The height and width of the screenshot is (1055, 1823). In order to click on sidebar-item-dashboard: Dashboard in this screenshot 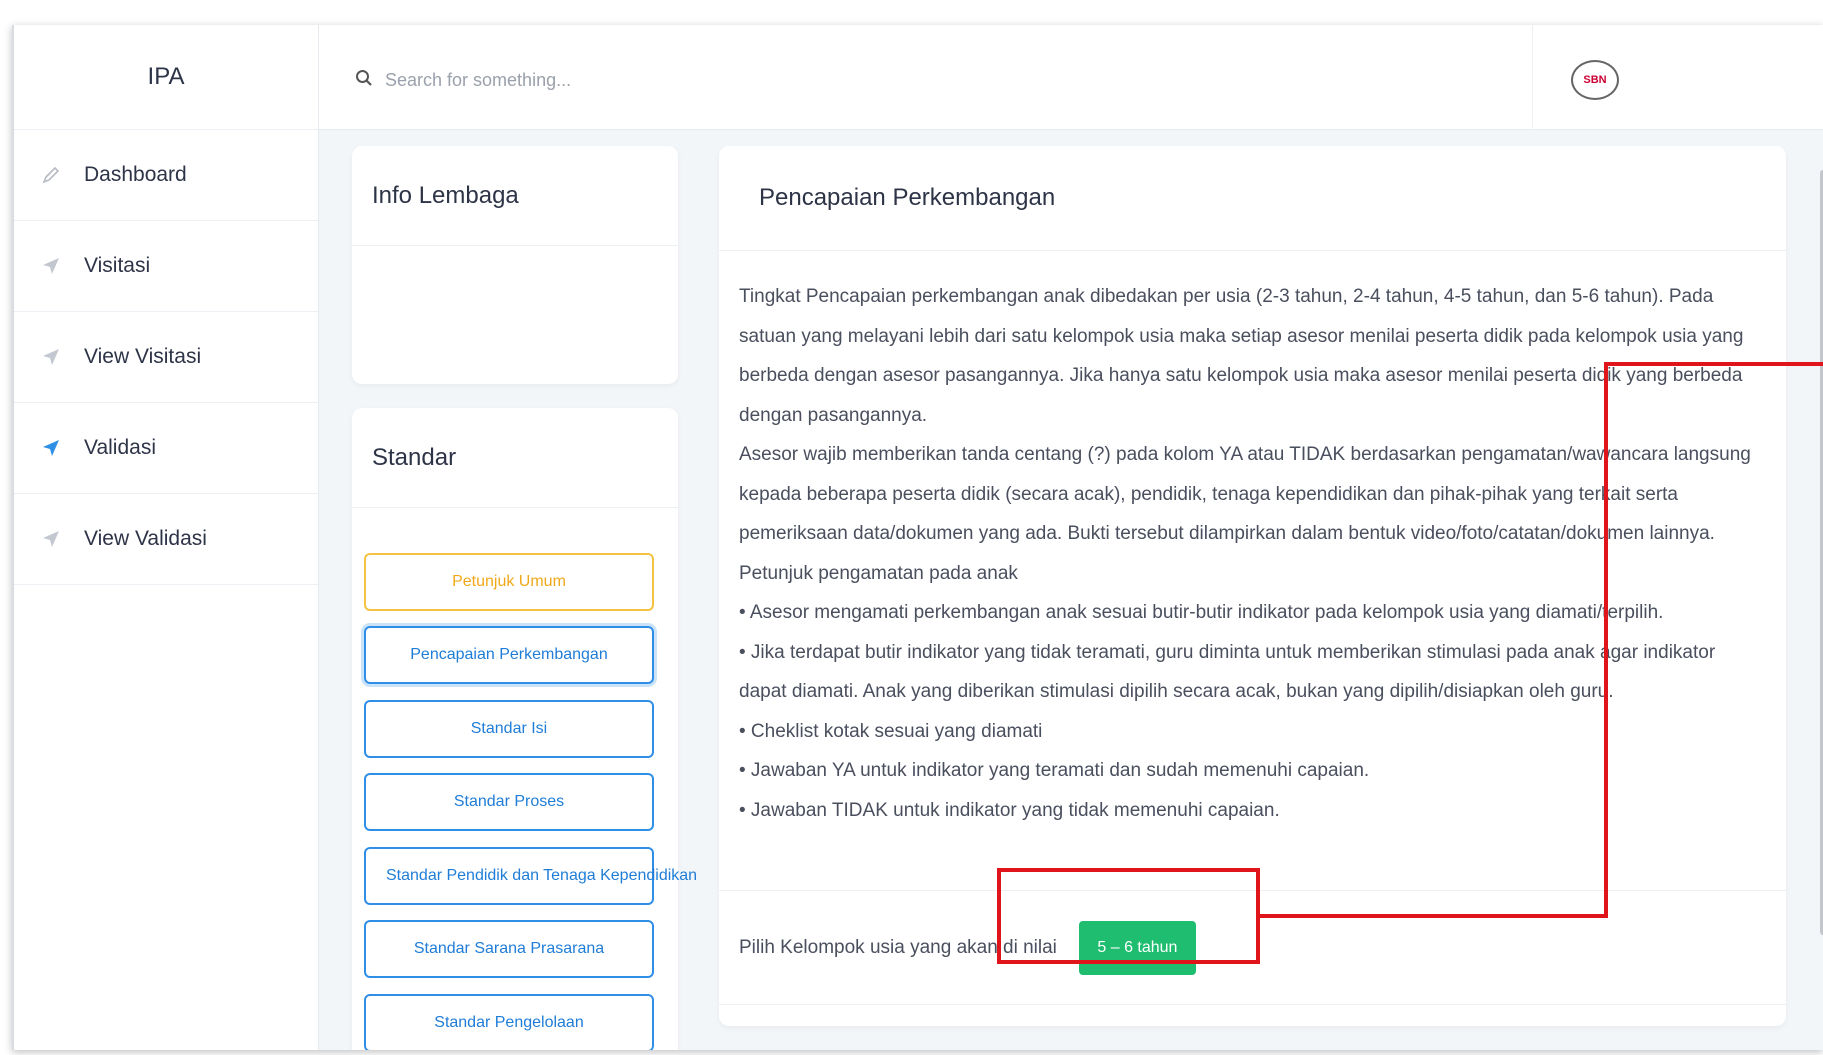, I will do `click(166, 175)`.